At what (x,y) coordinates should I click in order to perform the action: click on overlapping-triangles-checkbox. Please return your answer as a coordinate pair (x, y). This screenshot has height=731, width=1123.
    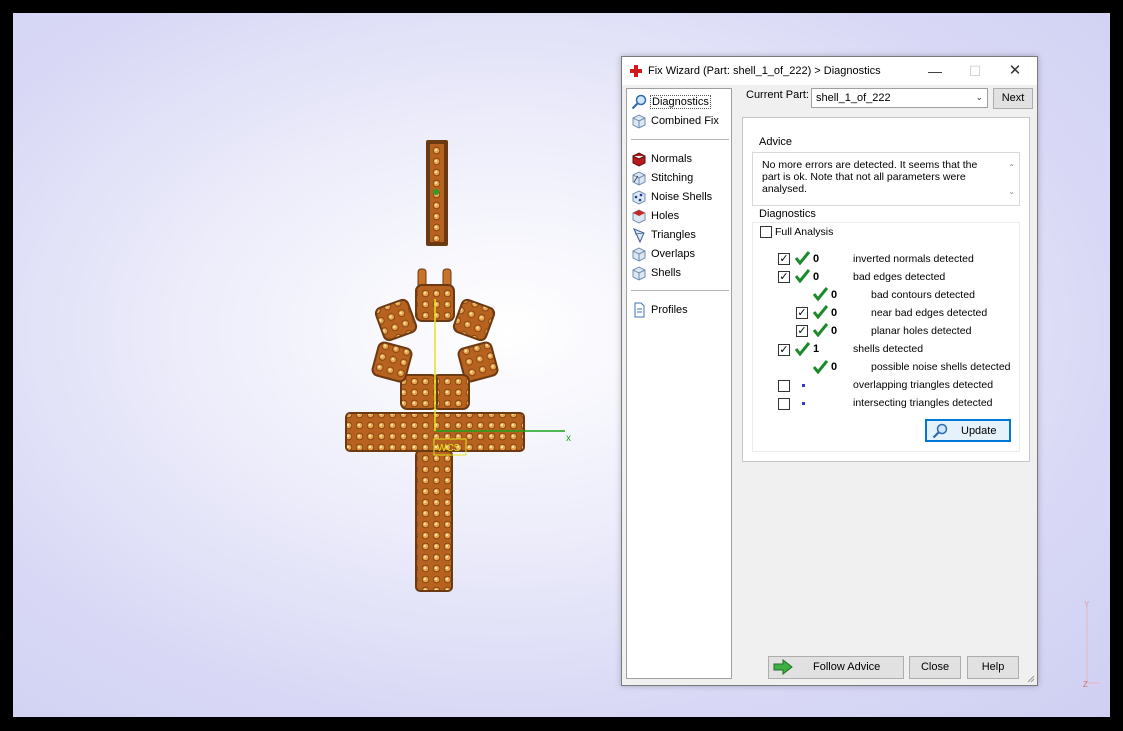
    Looking at the image, I should click on (784, 386).